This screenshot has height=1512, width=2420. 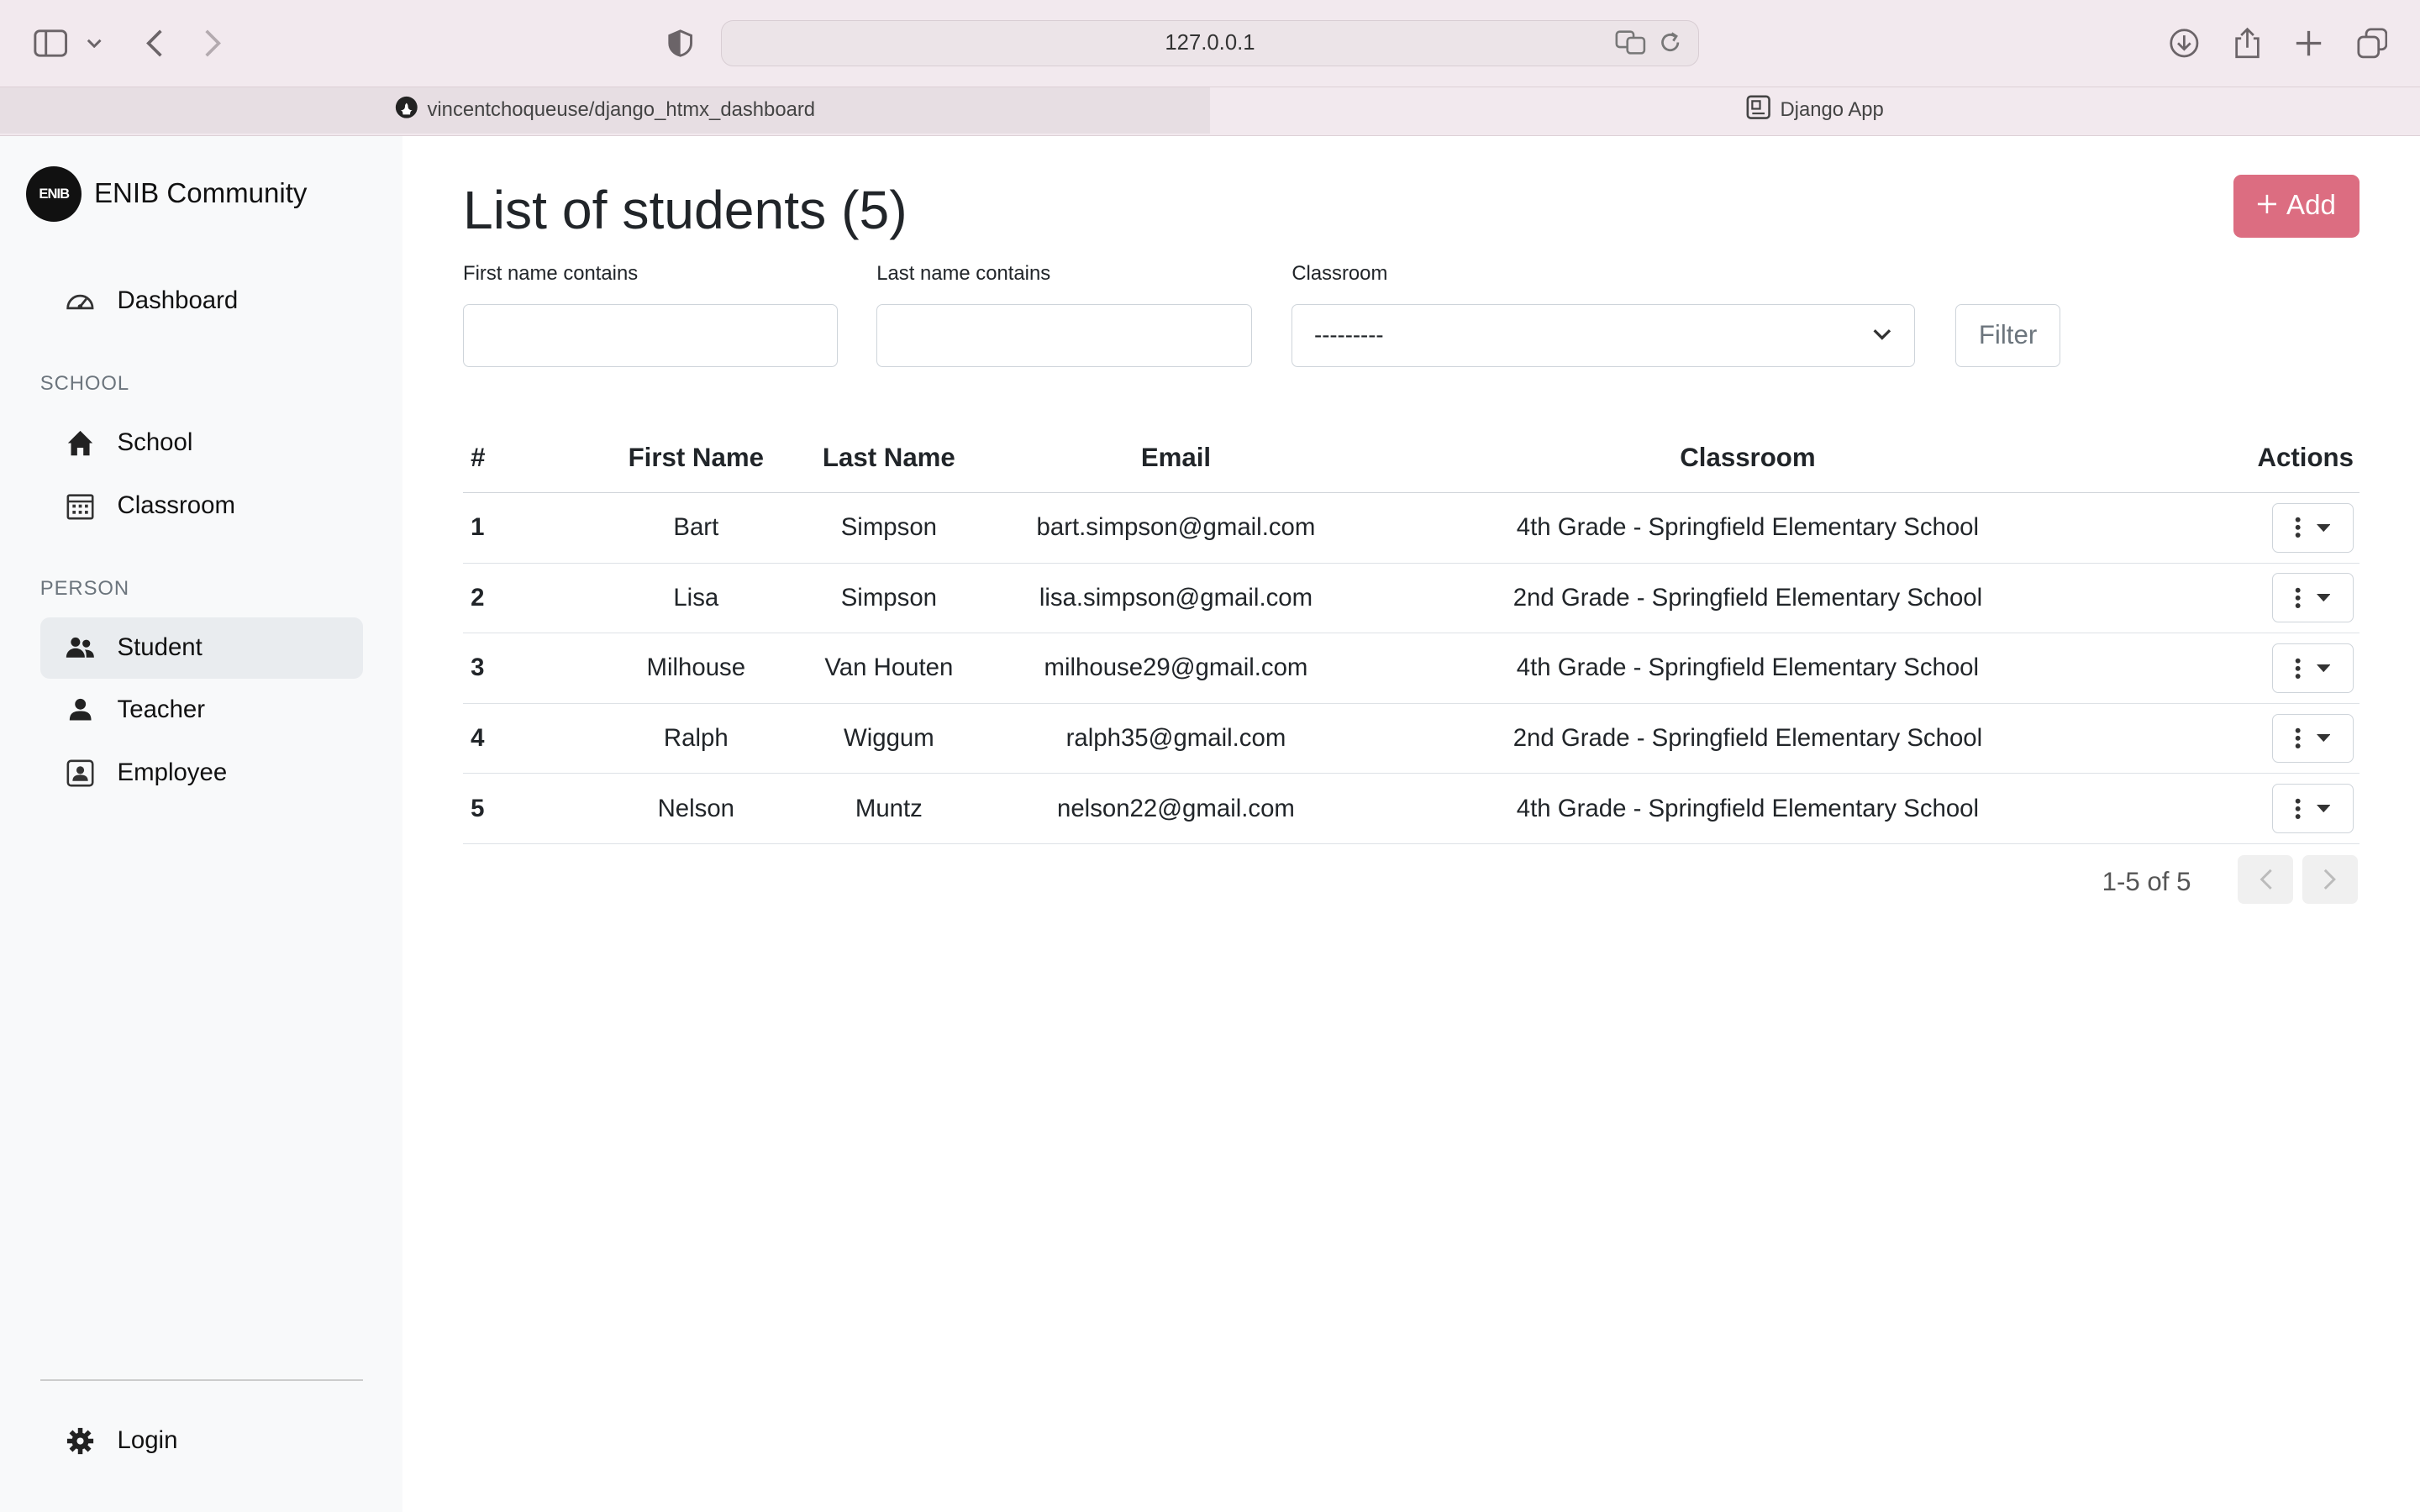 What do you see at coordinates (160, 647) in the screenshot?
I see `sidebar-item-label: Student` at bounding box center [160, 647].